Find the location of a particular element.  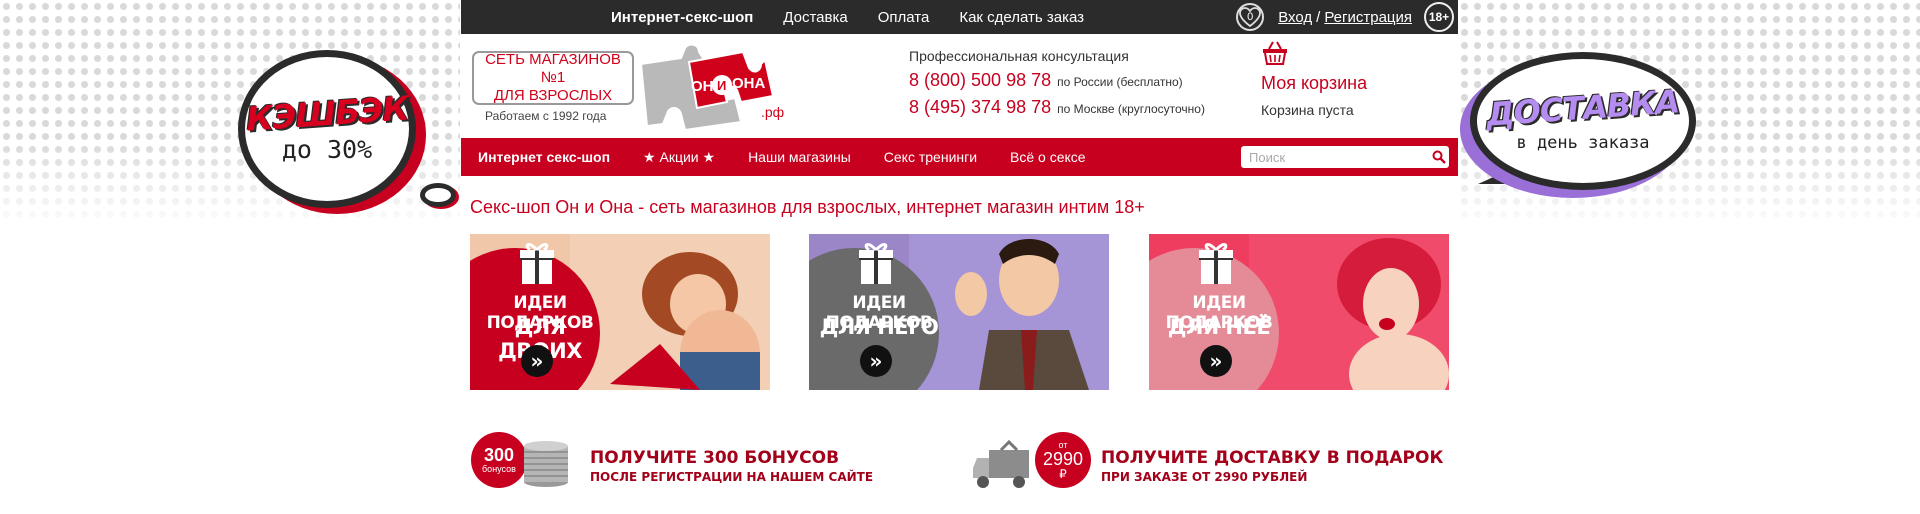

search-box is located at coordinates (1345, 157).